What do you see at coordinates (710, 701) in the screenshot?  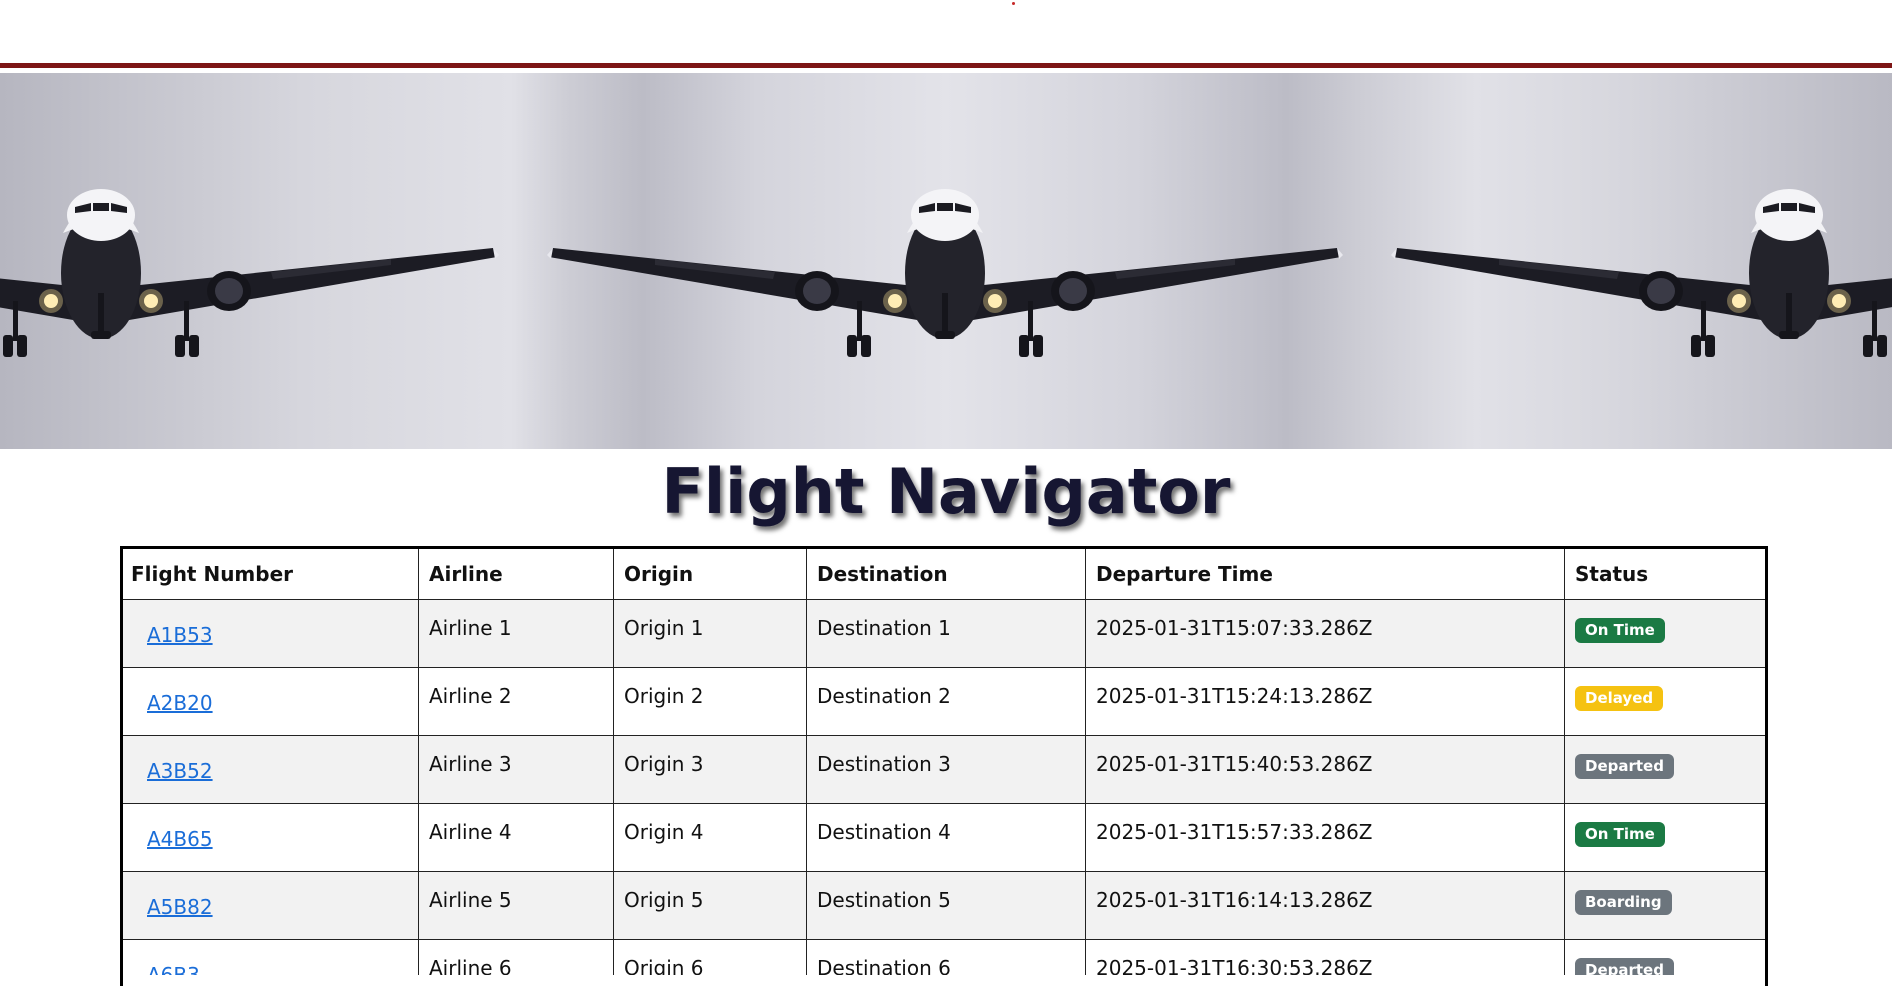 I see `cell-origin: Origin 2` at bounding box center [710, 701].